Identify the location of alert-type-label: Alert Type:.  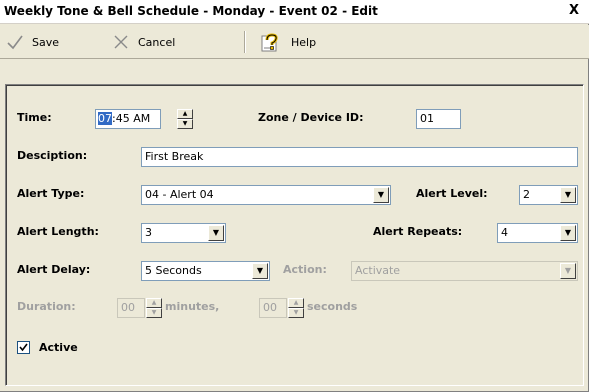
(51, 193).